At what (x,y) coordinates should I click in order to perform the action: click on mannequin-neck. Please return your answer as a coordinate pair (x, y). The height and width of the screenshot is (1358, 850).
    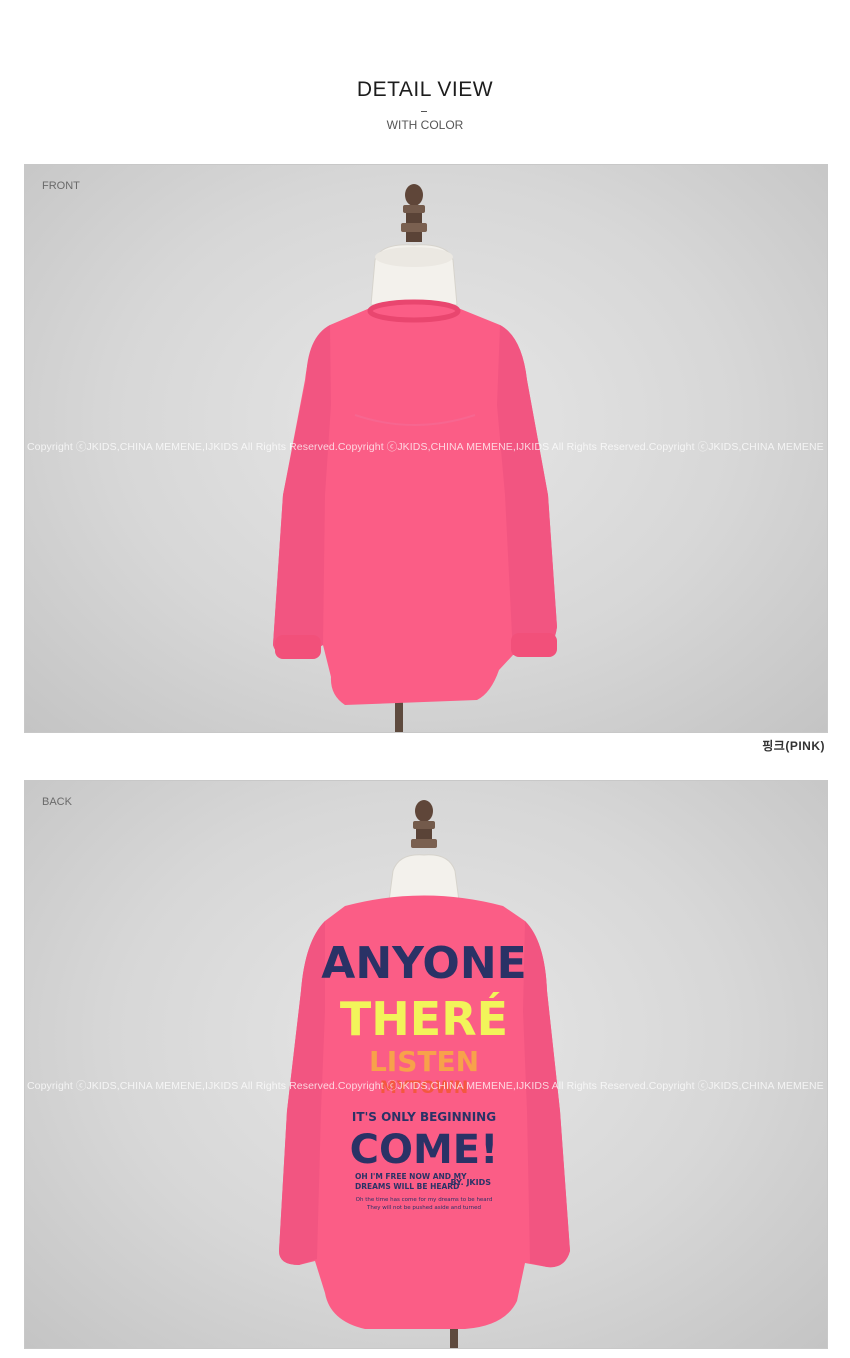
    Looking at the image, I should click on (424, 878).